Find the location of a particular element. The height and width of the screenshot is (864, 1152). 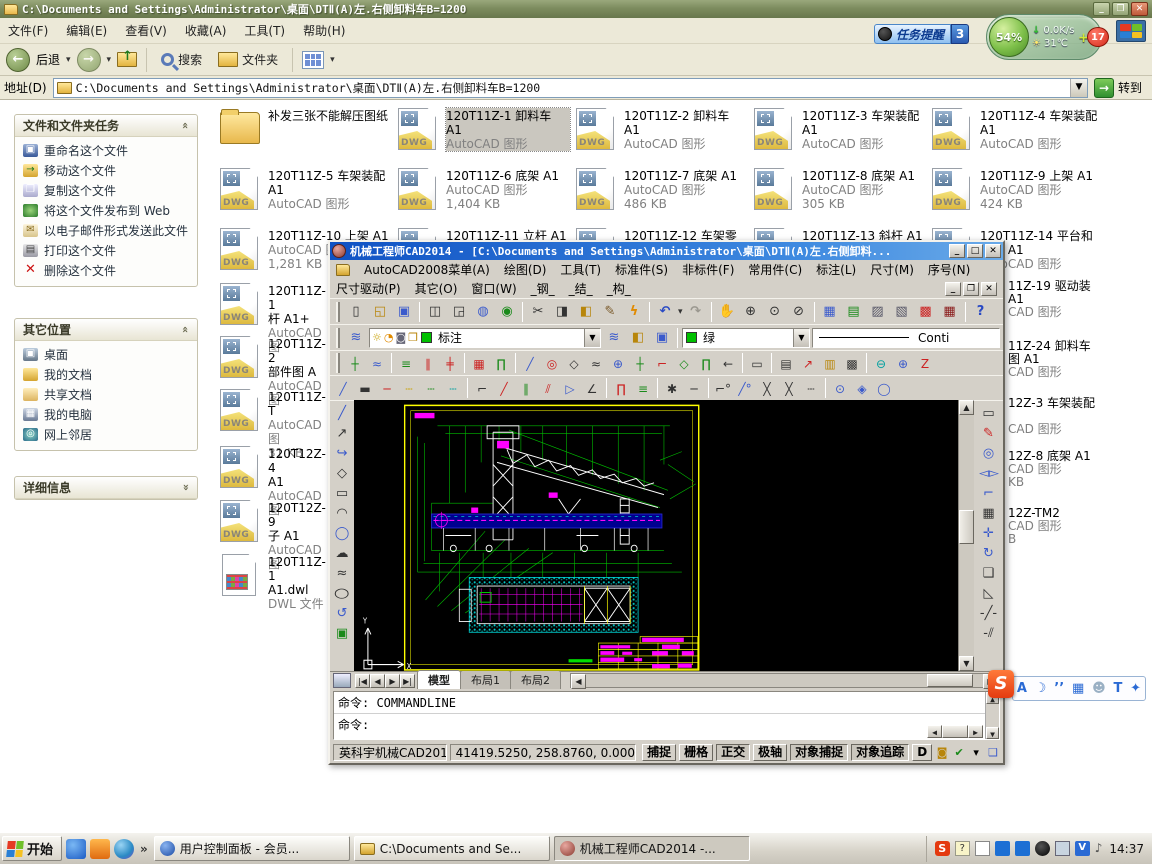

tab-model: 模型 is located at coordinates (439, 679).